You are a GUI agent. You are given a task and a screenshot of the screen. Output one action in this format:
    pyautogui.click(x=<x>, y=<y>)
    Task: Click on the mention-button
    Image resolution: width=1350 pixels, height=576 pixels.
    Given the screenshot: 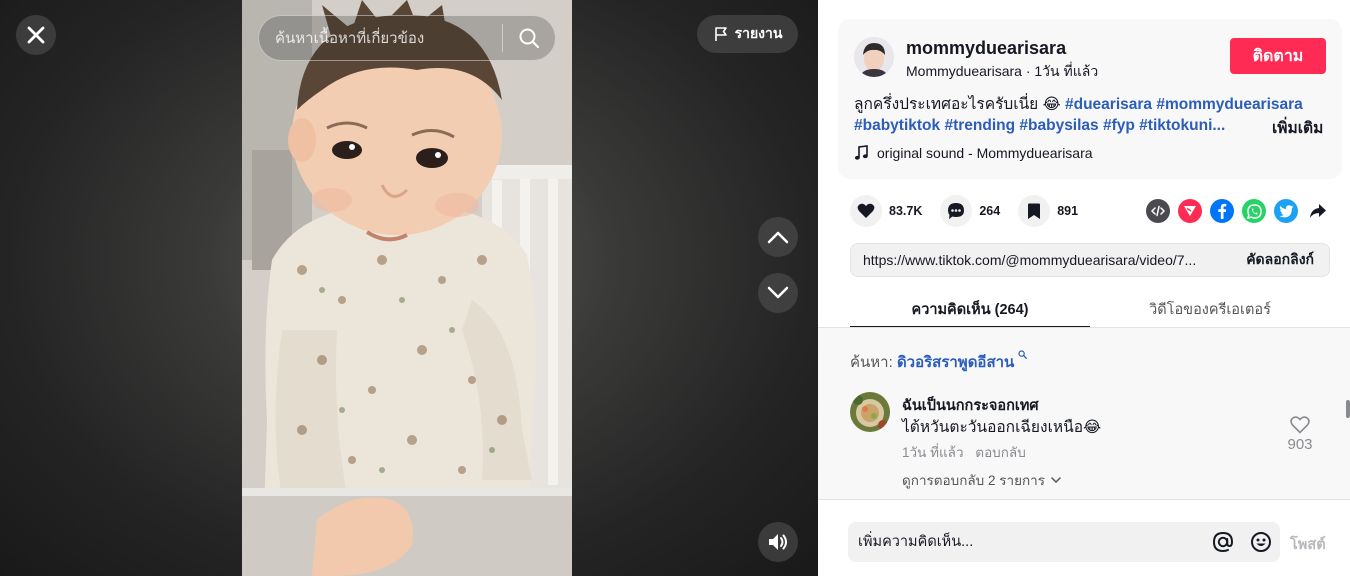 What is the action you would take?
    pyautogui.click(x=1223, y=542)
    